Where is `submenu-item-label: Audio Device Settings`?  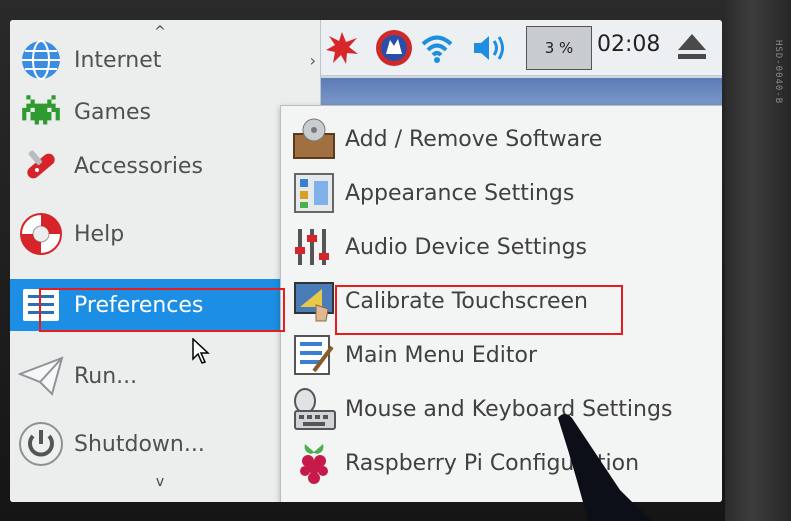
submenu-item-label: Audio Device Settings is located at coordinates (466, 247).